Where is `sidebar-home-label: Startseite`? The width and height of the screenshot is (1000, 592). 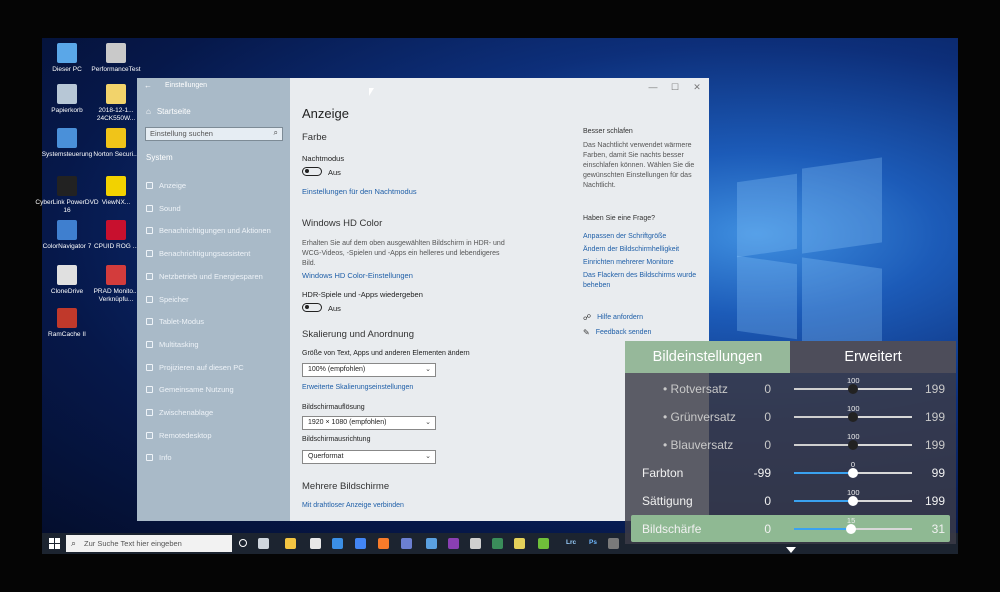
sidebar-home-label: Startseite is located at coordinates (173, 111).